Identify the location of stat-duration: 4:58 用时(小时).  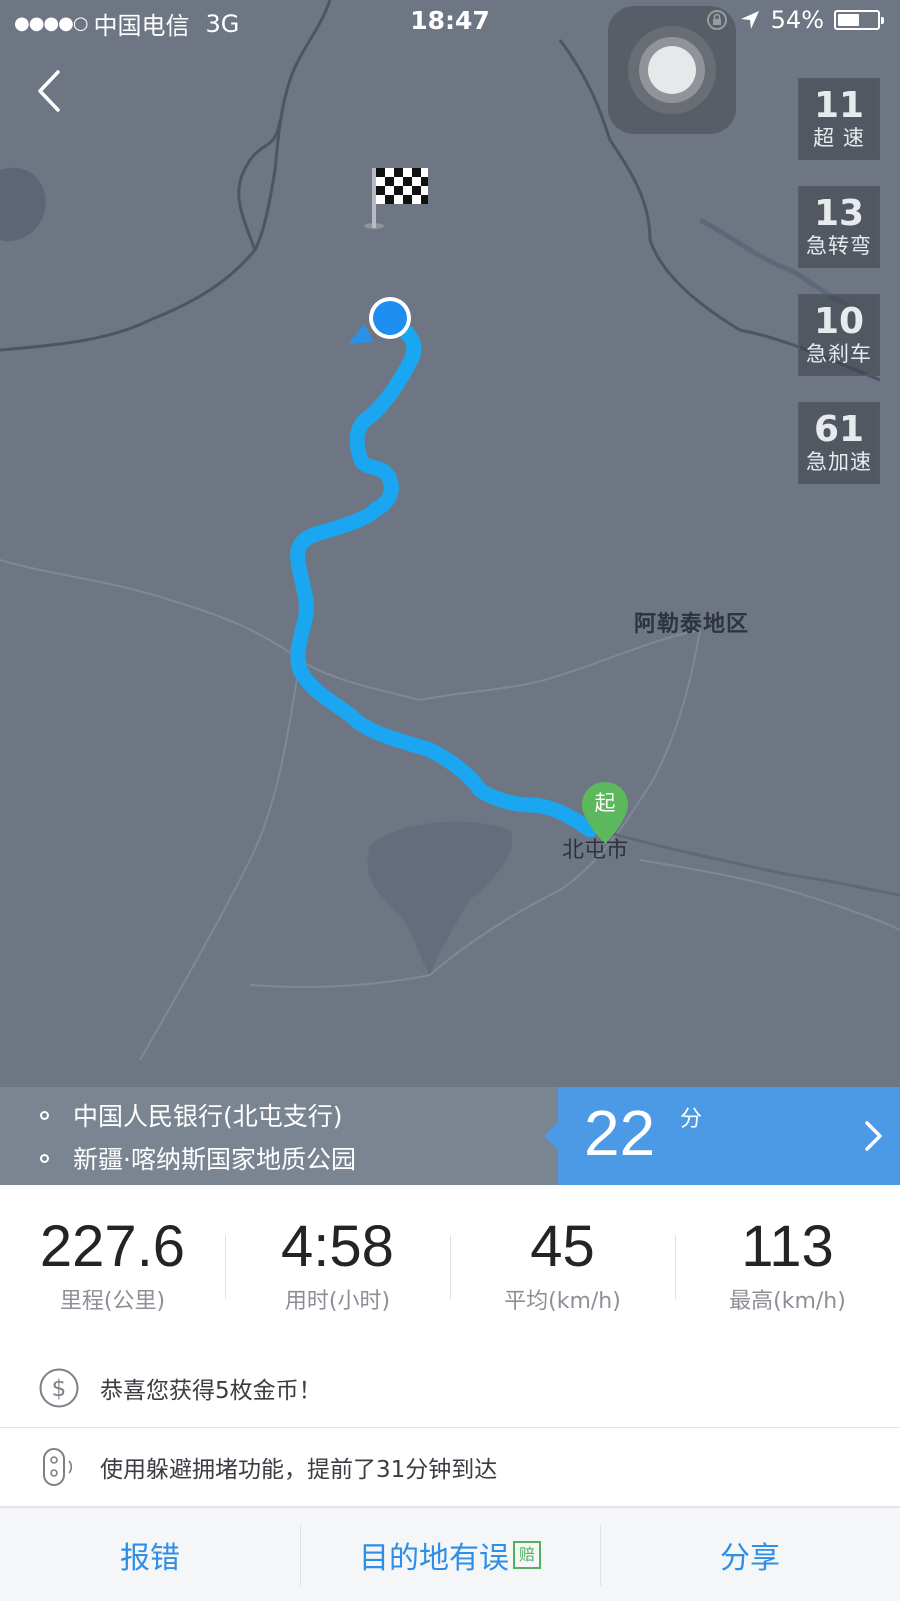
(337, 1267).